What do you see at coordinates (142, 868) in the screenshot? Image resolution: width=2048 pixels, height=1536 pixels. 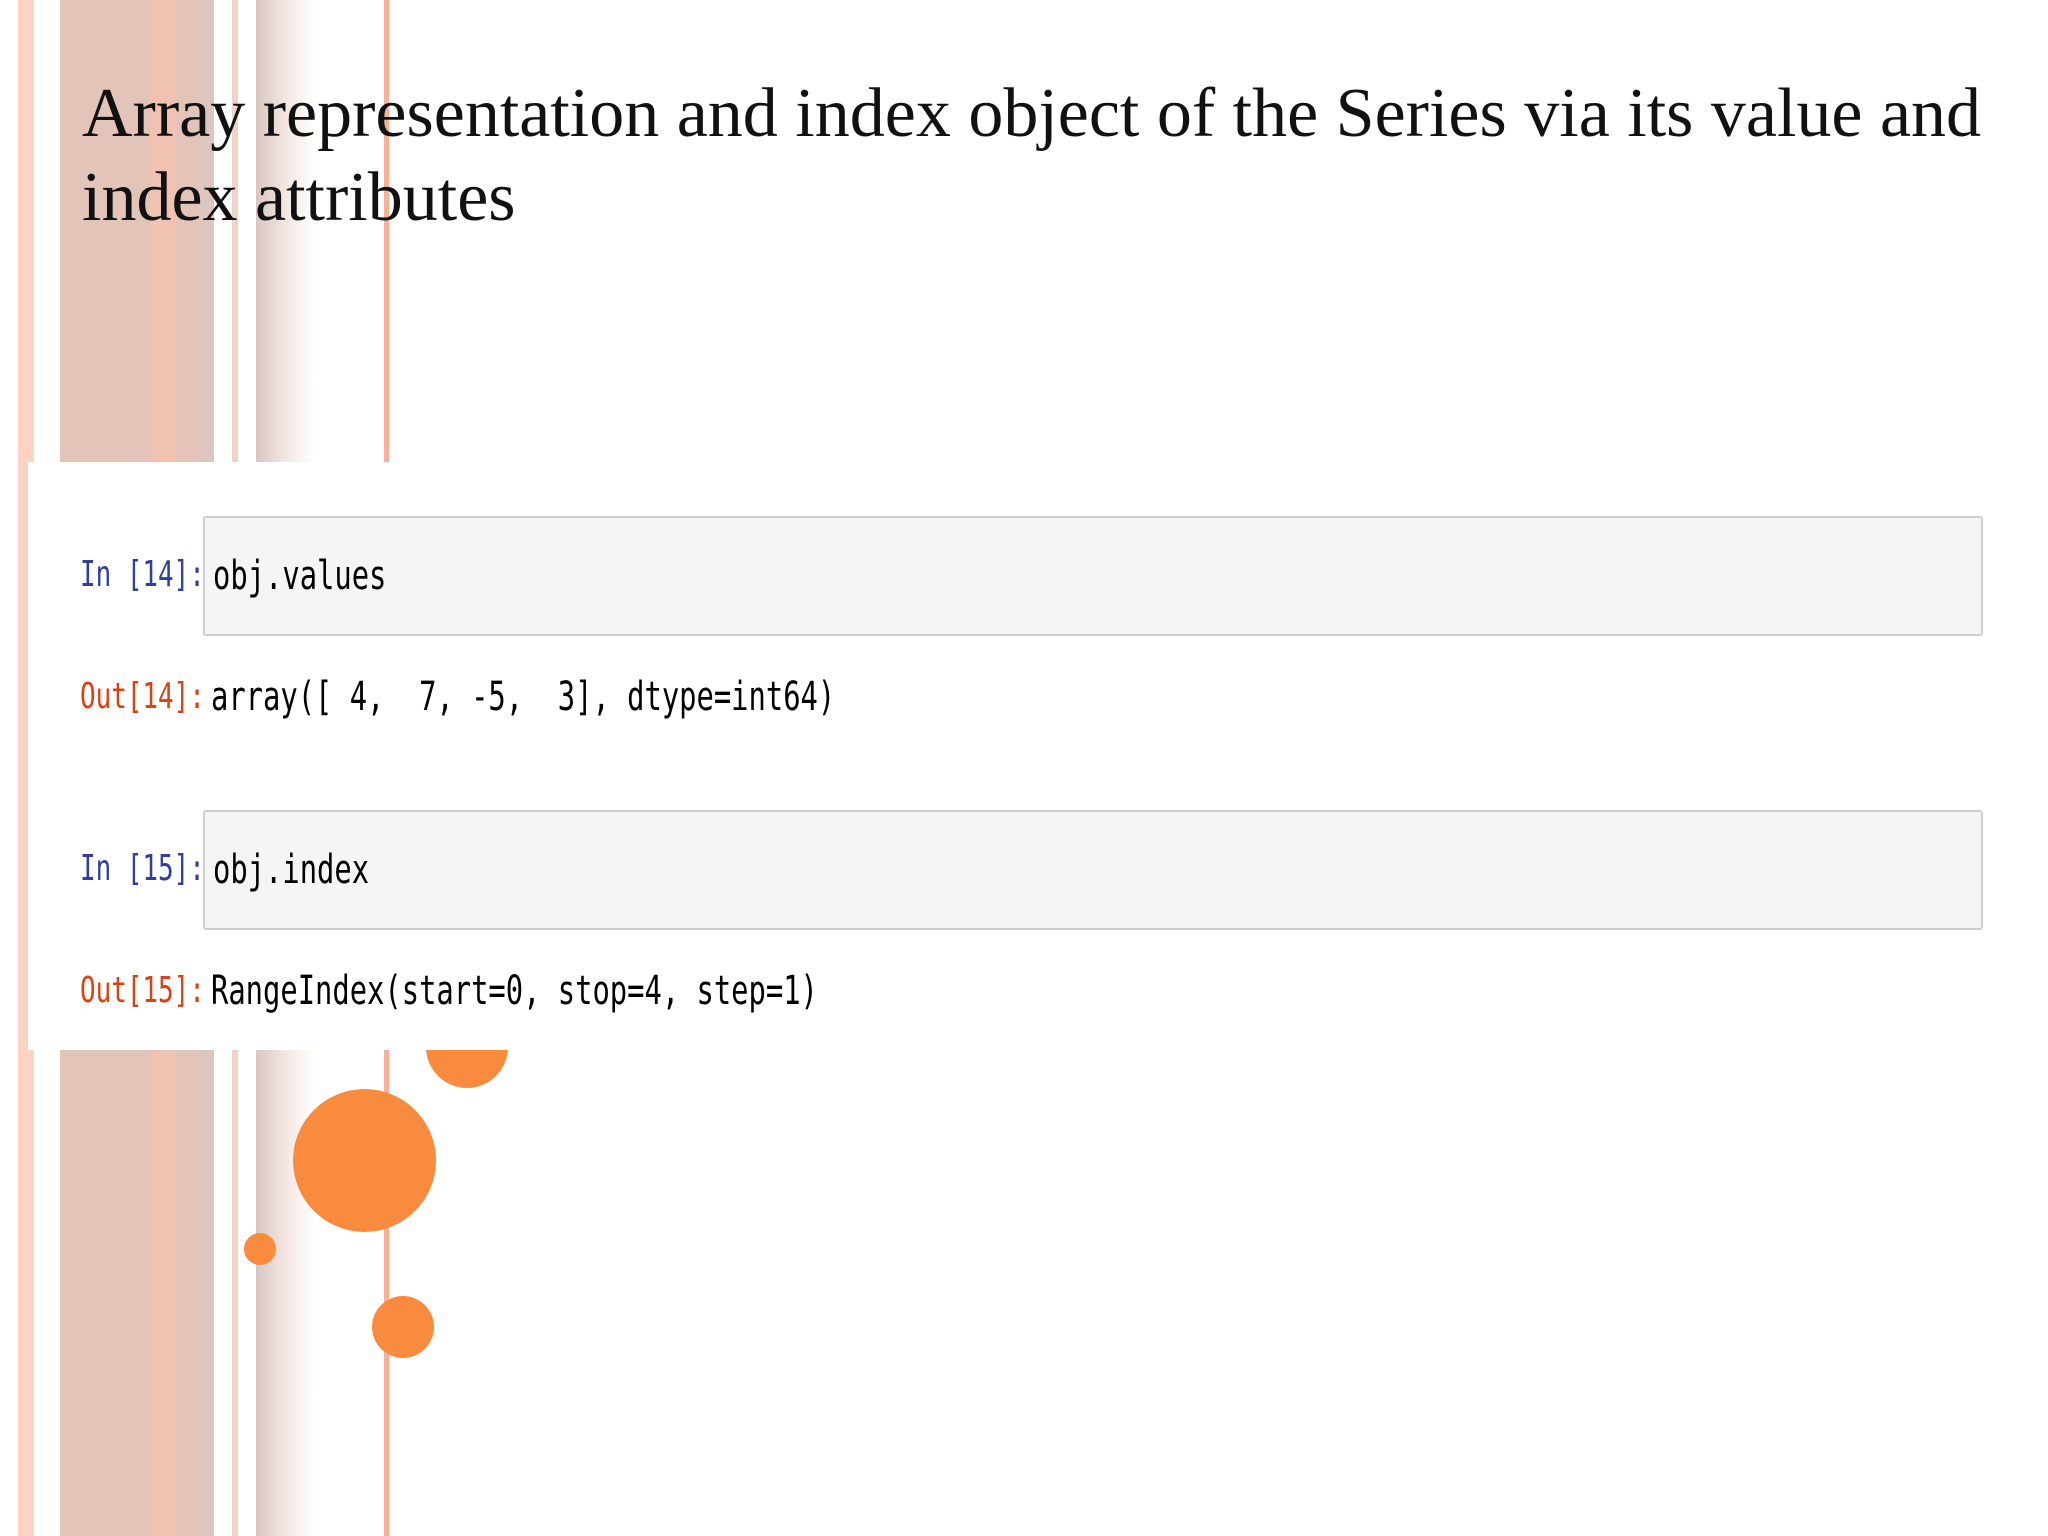 I see `input-prompt: In [15]:` at bounding box center [142, 868].